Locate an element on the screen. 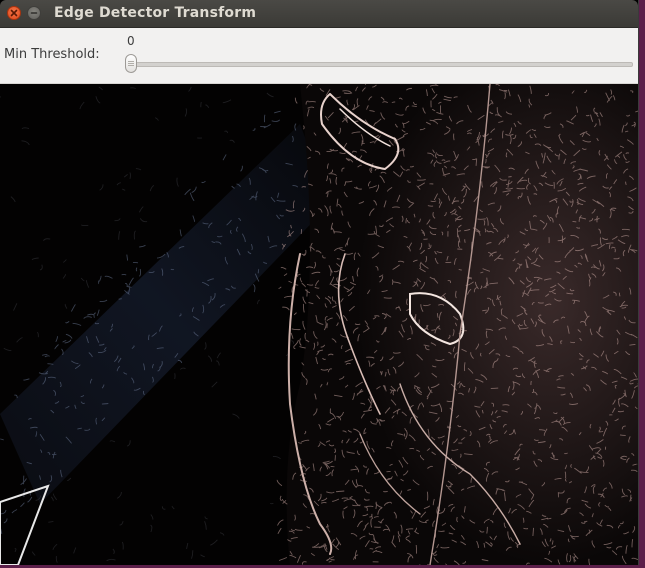  close-icon is located at coordinates (14, 13).